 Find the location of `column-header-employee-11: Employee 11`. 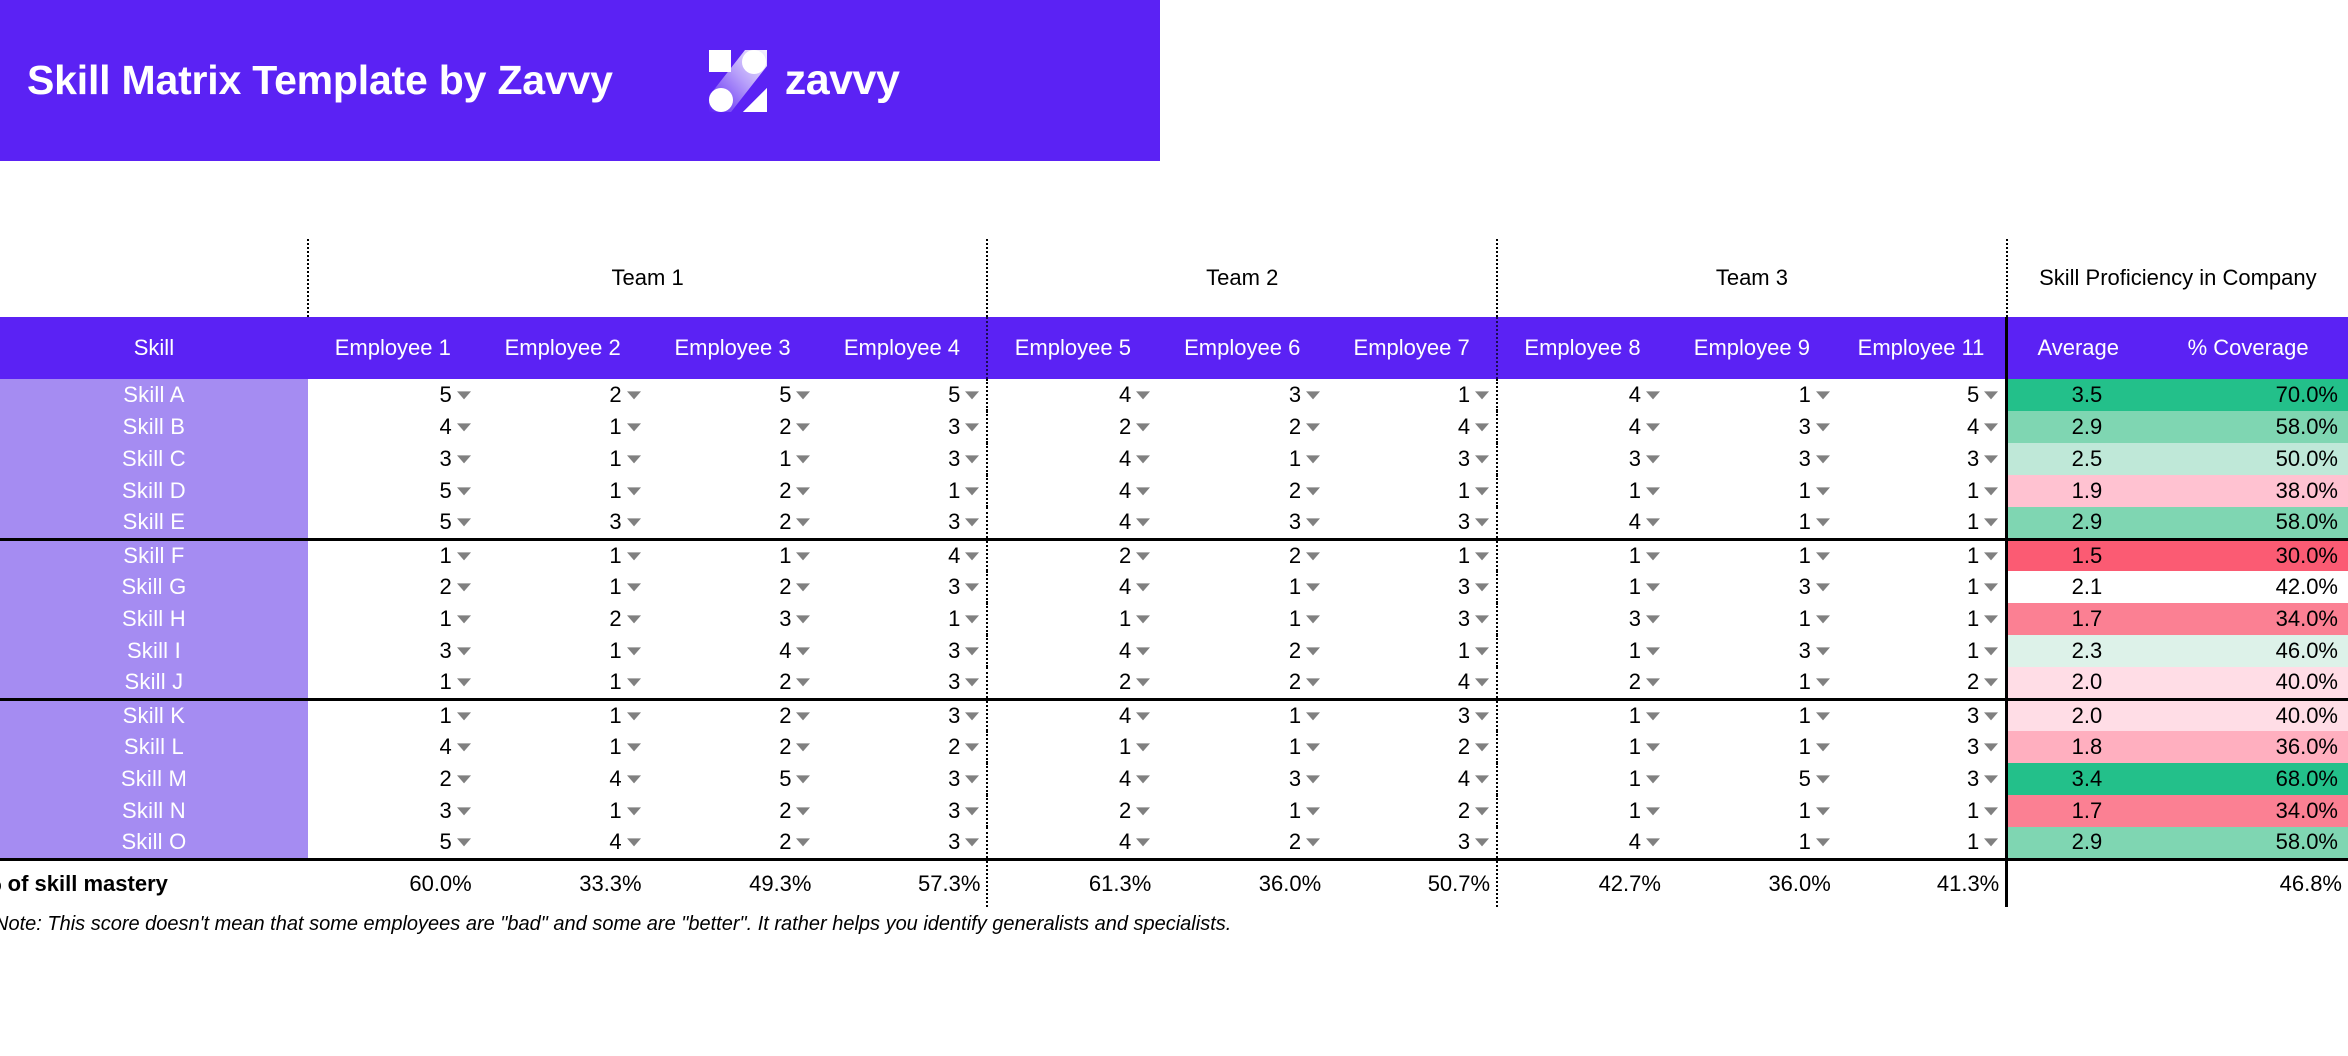

column-header-employee-11: Employee 11 is located at coordinates (1921, 348).